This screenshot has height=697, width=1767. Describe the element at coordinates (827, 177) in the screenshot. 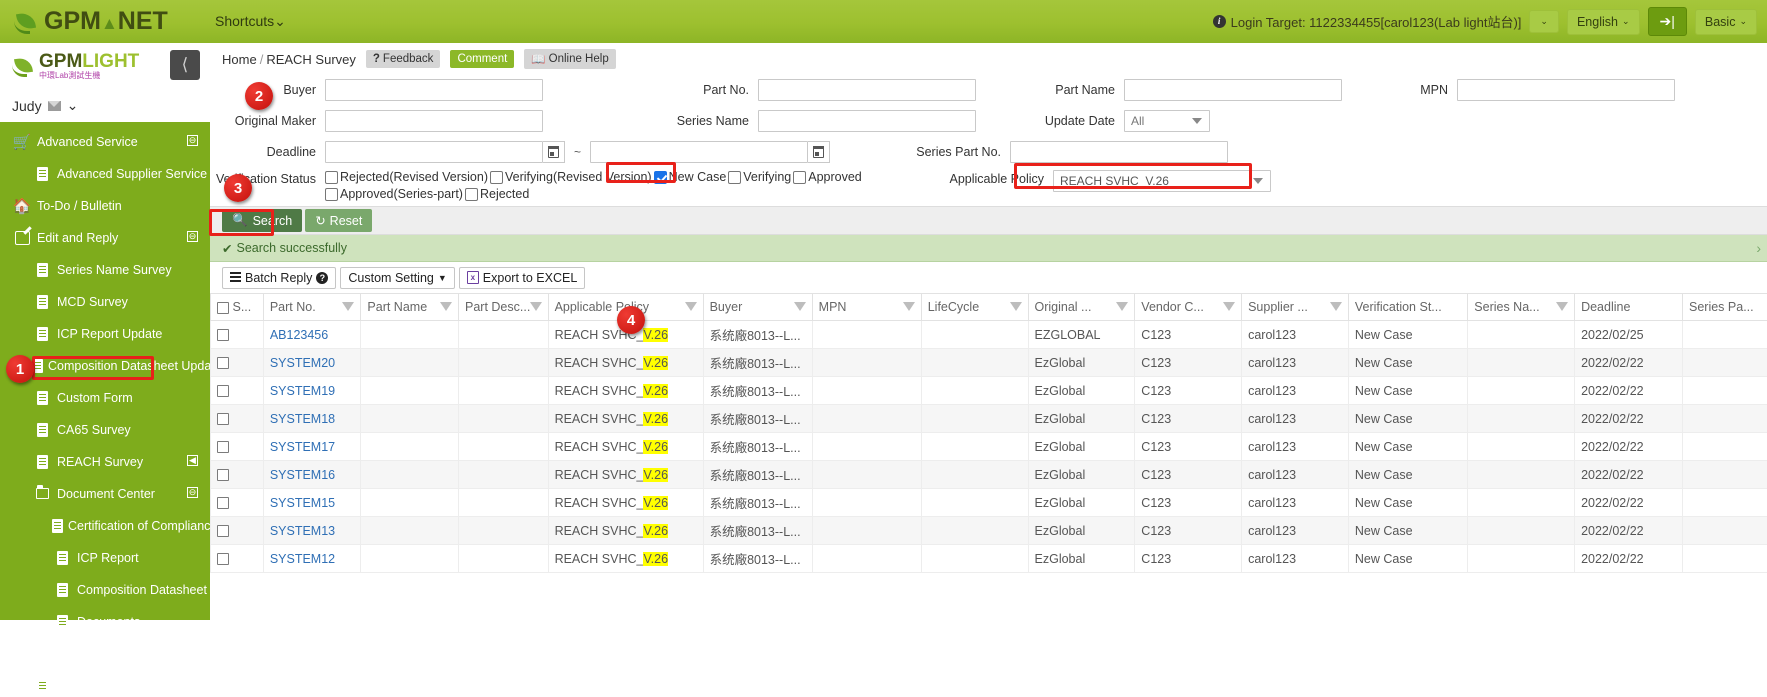

I see `status-checkbox-approved: Approved` at that location.